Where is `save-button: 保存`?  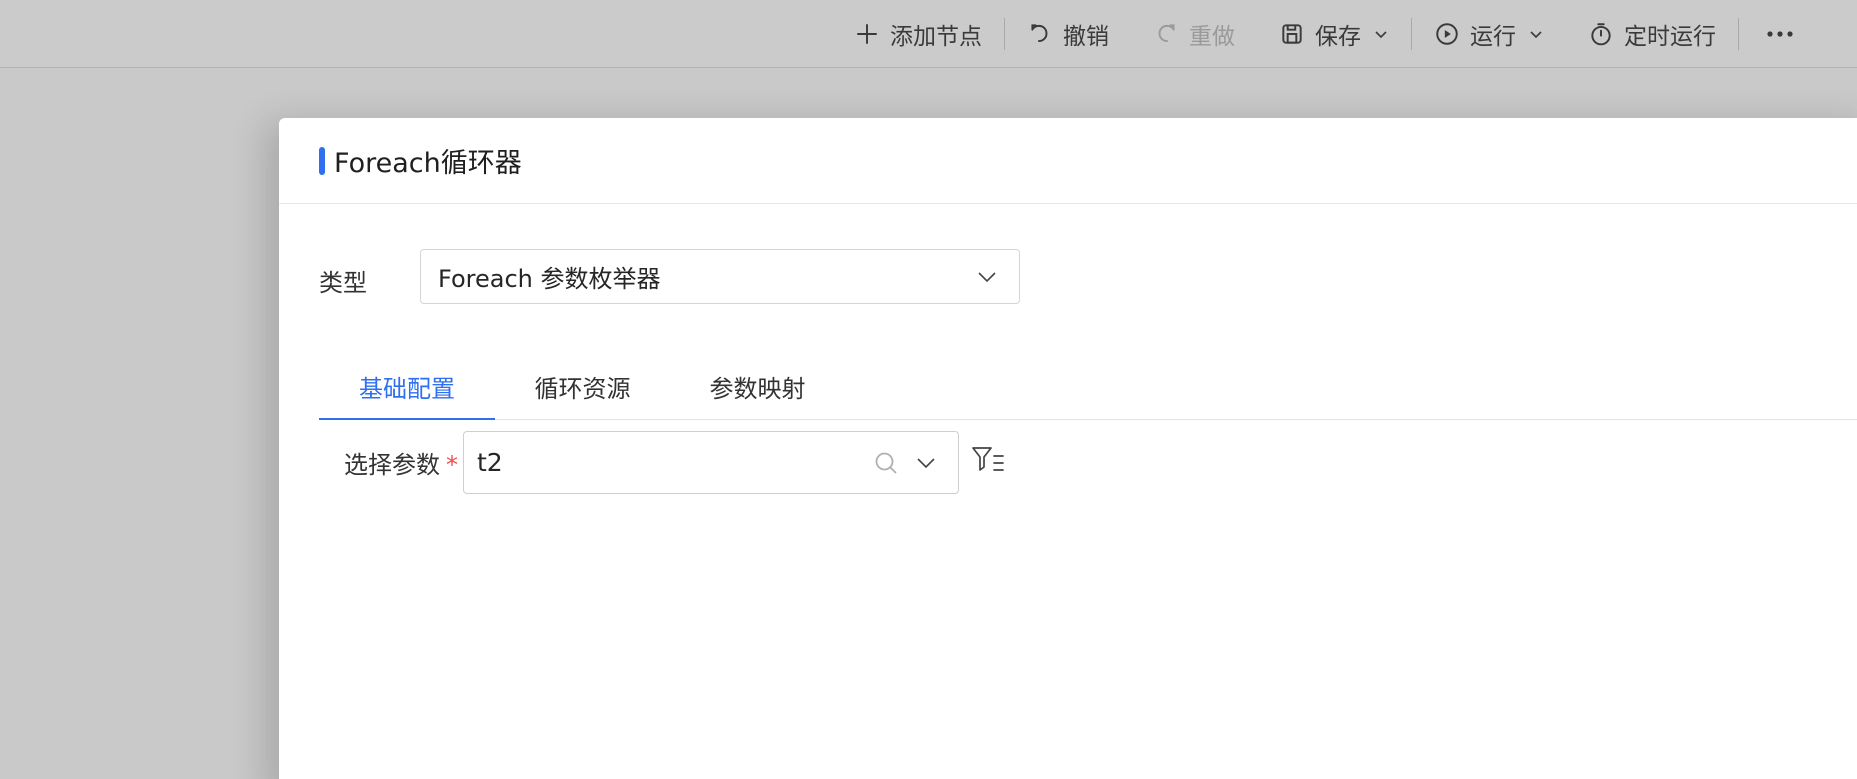 save-button: 保存 is located at coordinates (1334, 34).